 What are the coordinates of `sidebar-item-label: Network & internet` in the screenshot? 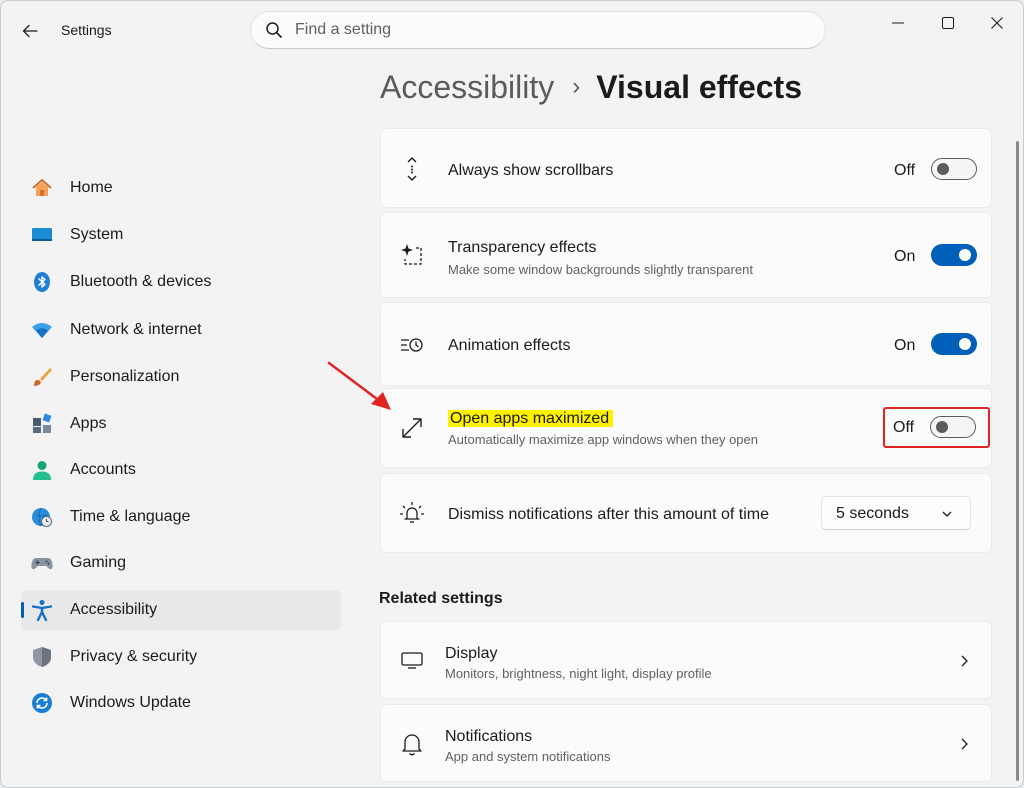 It's located at (136, 329).